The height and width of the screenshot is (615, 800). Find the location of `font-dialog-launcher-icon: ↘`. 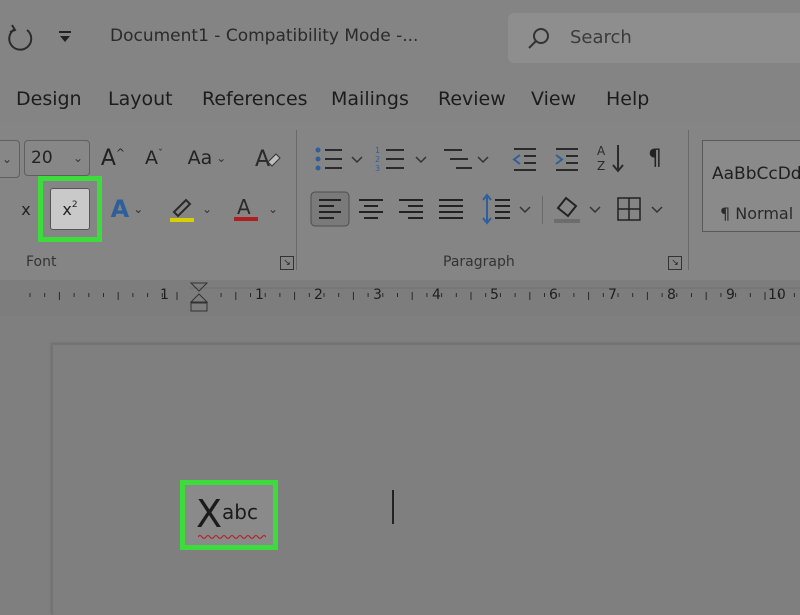

font-dialog-launcher-icon: ↘ is located at coordinates (287, 263).